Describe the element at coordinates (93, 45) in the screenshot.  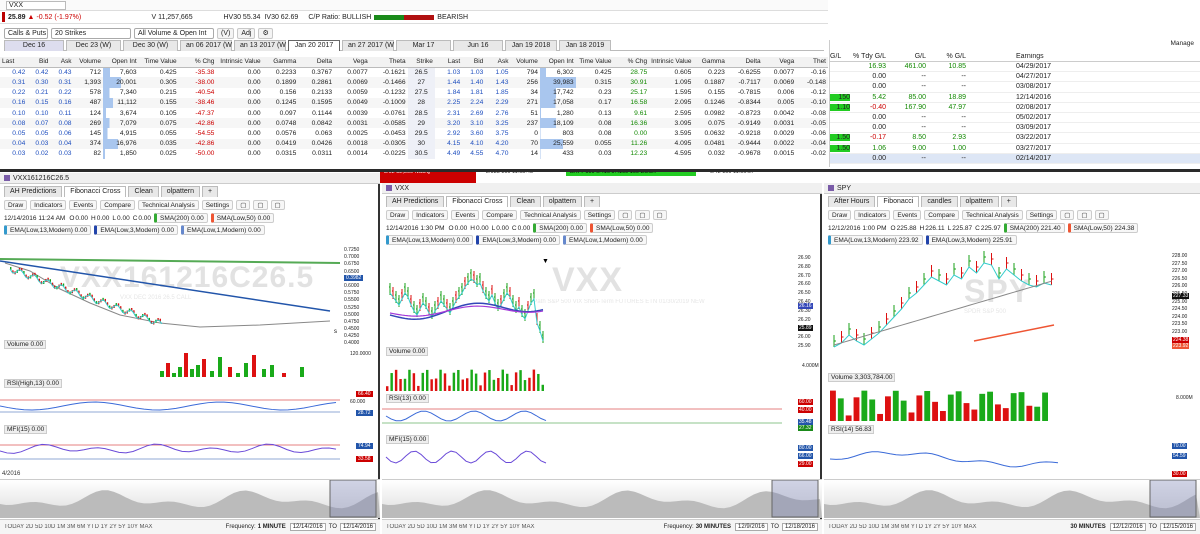
I see `exp-tab: Dec 23 (W)` at that location.